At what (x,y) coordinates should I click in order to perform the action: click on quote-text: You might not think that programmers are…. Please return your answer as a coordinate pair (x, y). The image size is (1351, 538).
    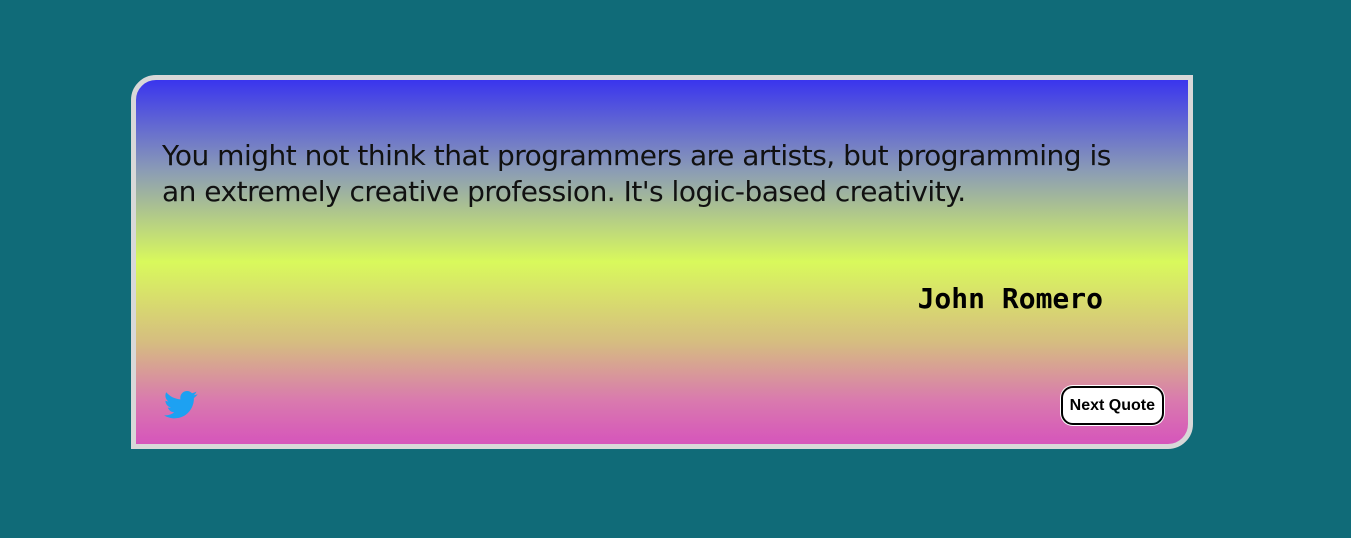
    Looking at the image, I should click on (636, 173).